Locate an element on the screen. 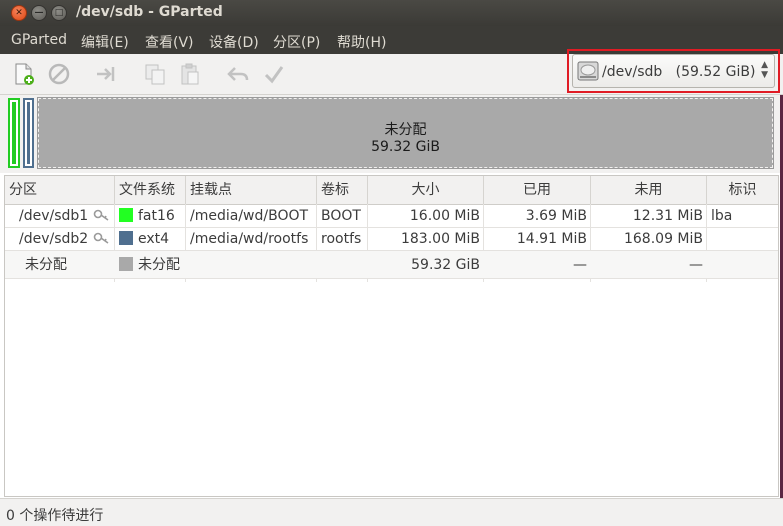  device-selector: /dev/sdb (59.52 GiB) ▲ ▼ is located at coordinates (673, 71).